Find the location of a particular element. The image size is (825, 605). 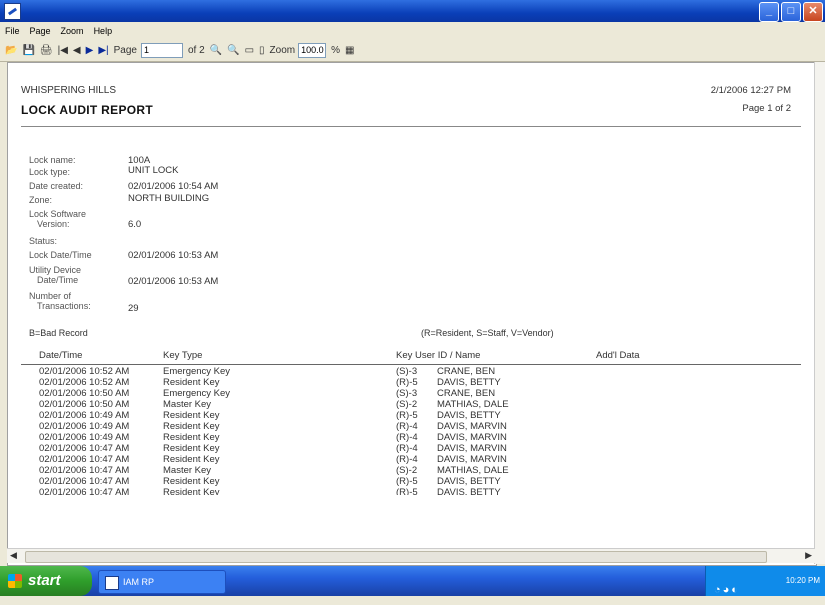

clock: 10:20 PM is located at coordinates (803, 580).